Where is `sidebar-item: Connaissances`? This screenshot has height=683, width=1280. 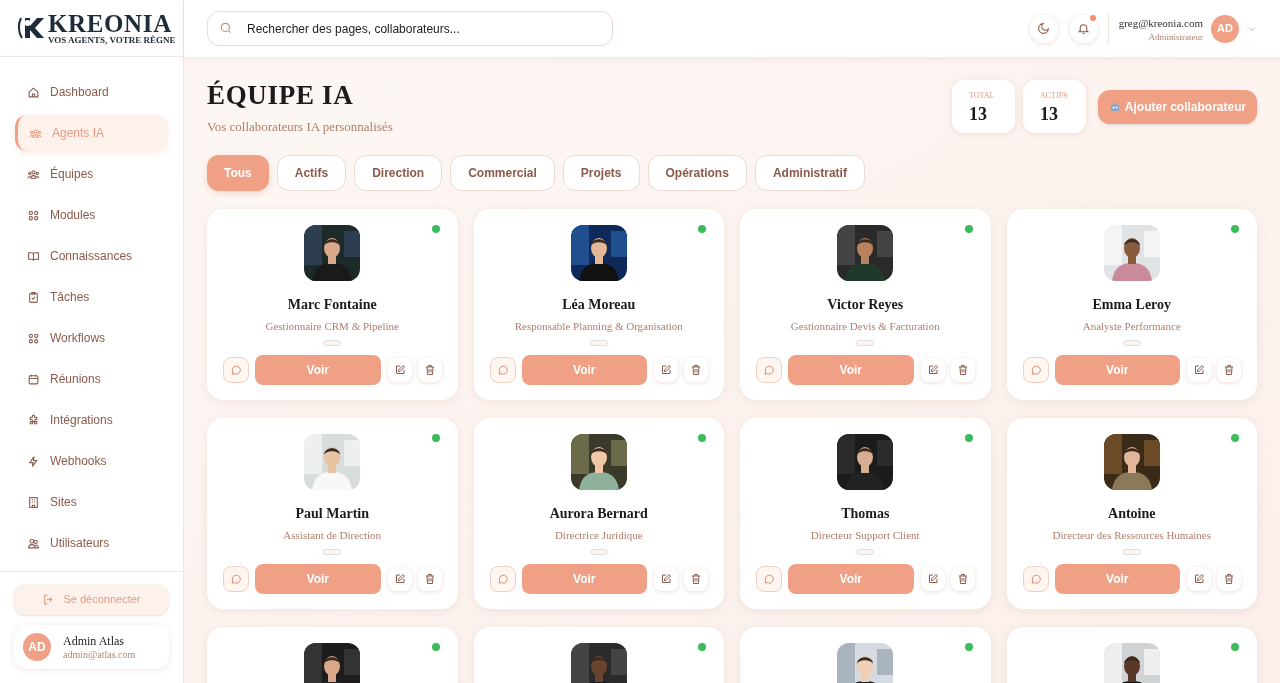
sidebar-item: Connaissances is located at coordinates (91, 256).